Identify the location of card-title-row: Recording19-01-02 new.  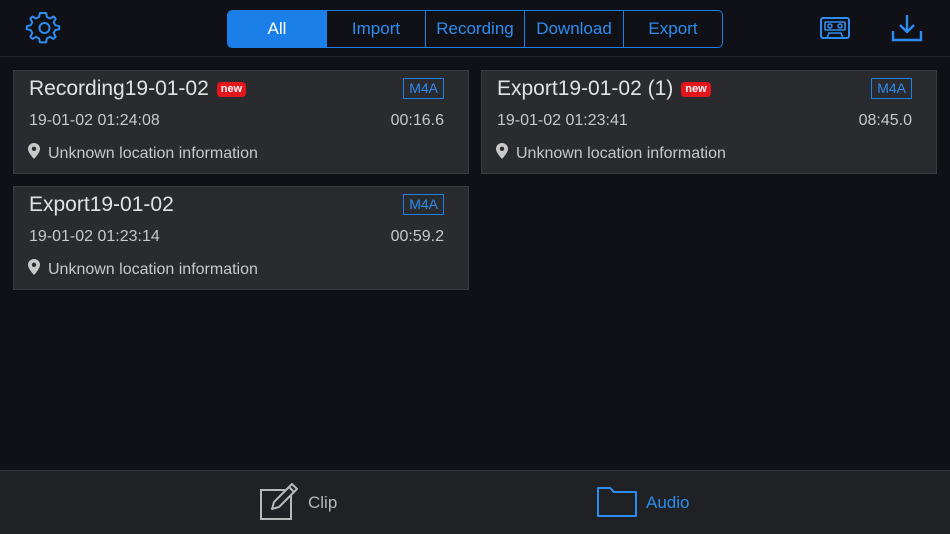
(138, 89).